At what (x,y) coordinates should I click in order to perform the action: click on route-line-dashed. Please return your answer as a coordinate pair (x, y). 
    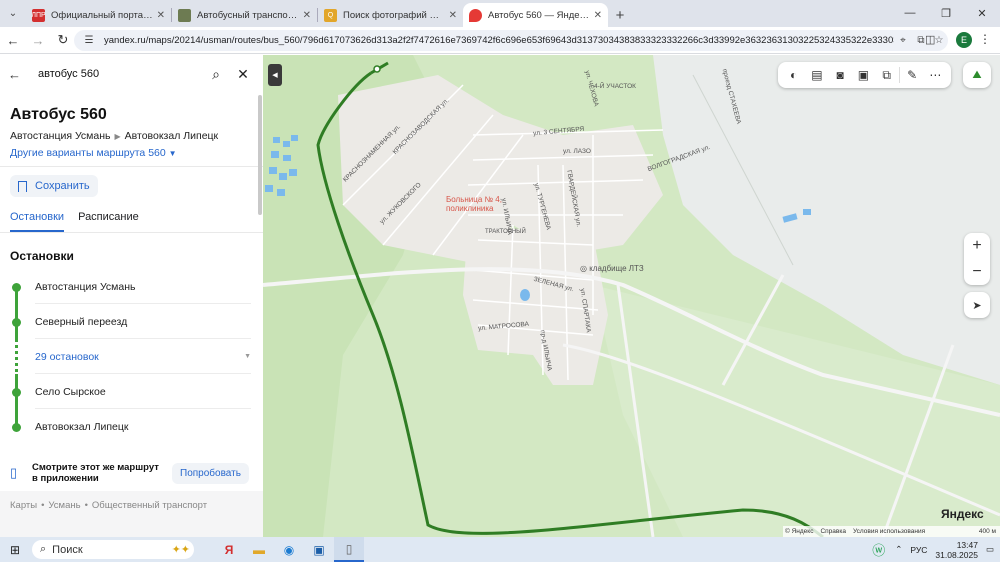
    Looking at the image, I should click on (16, 356).